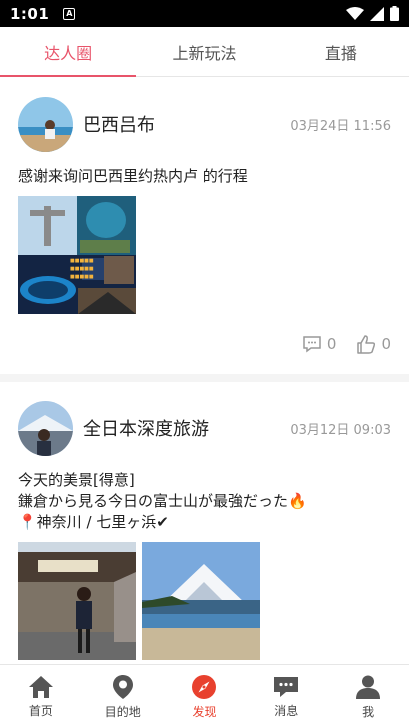 Image resolution: width=409 pixels, height=728 pixels. Describe the element at coordinates (68, 52) in the screenshot. I see `tab-experts: 达人圈` at that location.